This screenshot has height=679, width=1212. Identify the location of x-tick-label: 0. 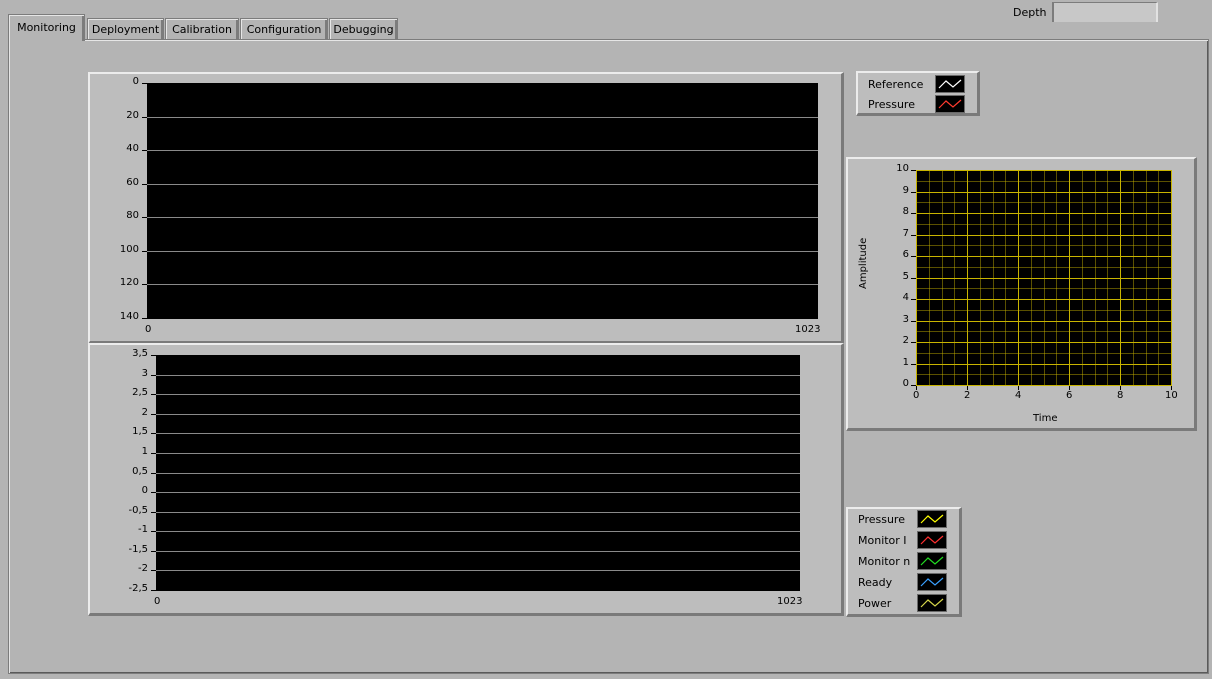
(916, 395).